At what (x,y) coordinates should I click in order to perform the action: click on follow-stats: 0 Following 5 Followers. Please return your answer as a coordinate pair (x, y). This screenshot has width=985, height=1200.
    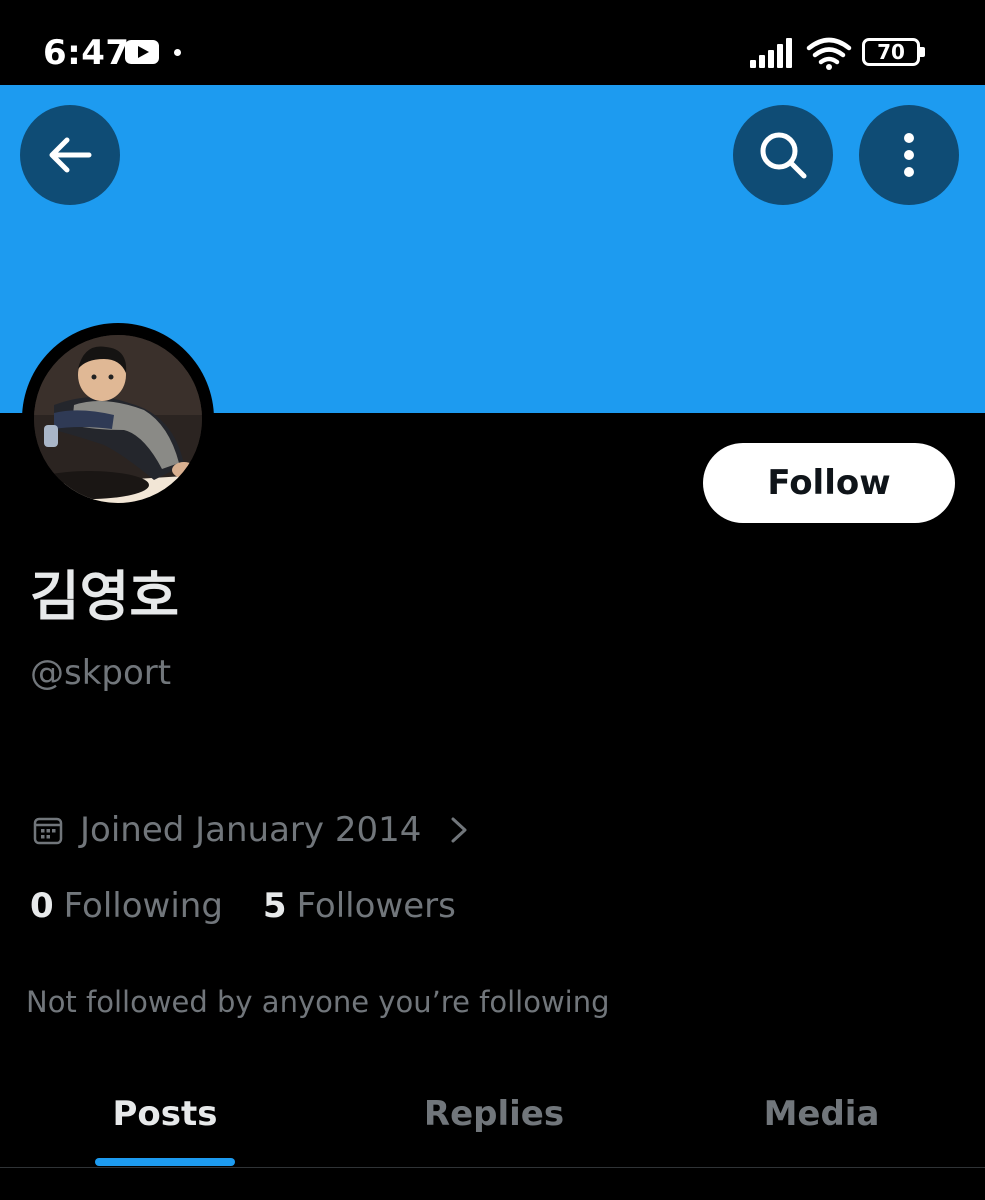
    Looking at the image, I should click on (243, 906).